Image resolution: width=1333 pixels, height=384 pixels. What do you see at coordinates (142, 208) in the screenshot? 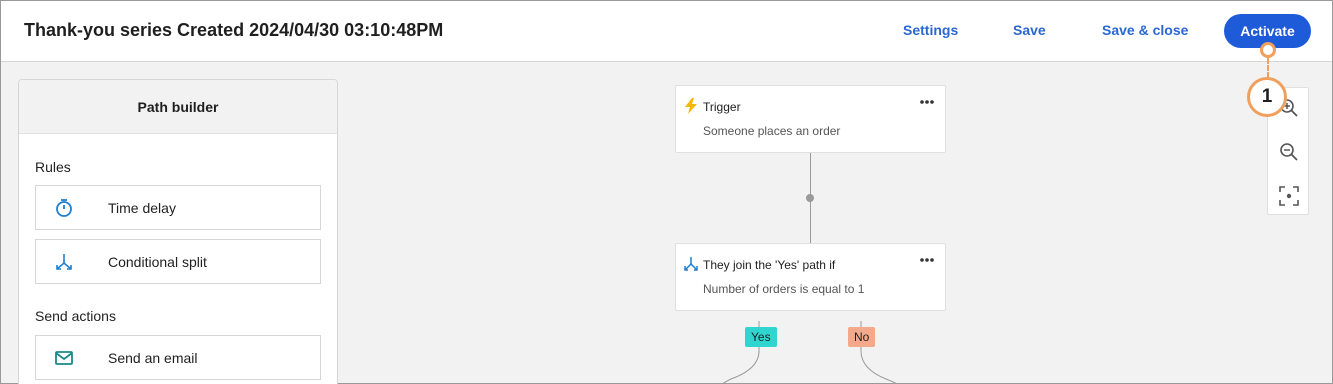
I see `time-delay-label: Time delay` at bounding box center [142, 208].